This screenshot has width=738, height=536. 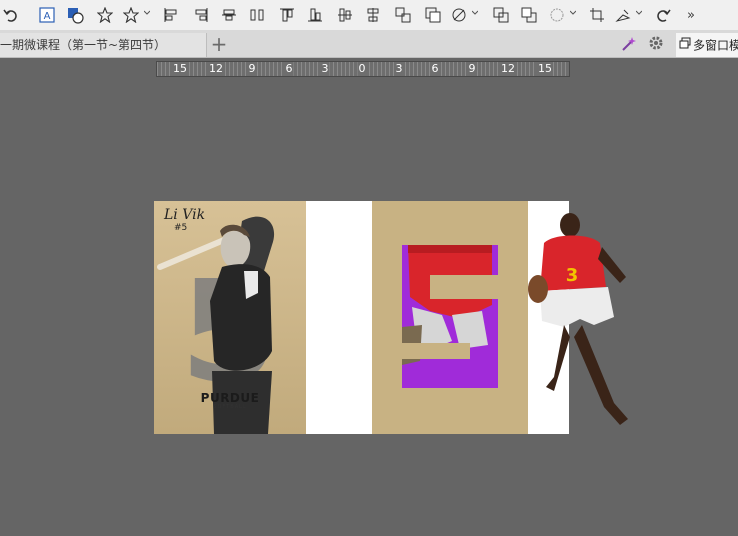 I want to click on redo-icon, so click(x=663, y=15).